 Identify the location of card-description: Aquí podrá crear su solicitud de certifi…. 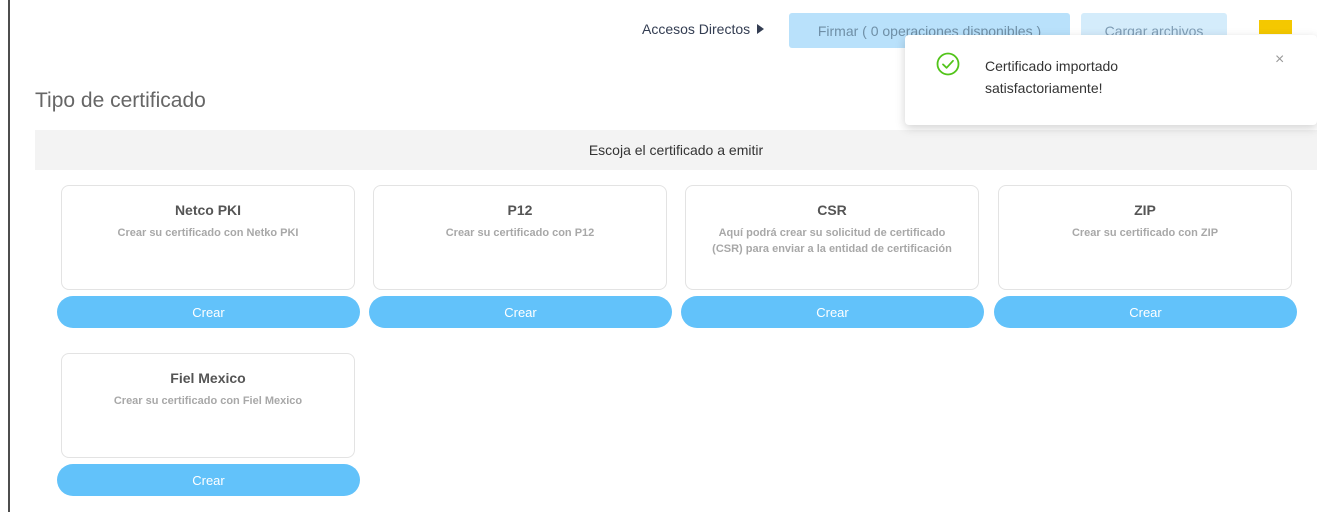
(832, 241).